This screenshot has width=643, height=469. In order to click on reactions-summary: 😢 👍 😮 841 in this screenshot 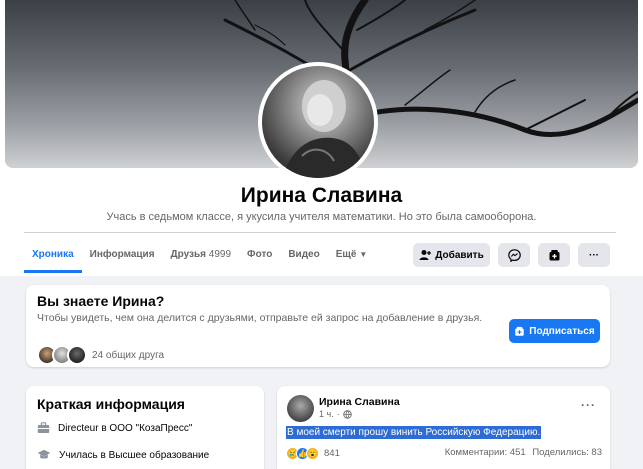, I will do `click(313, 453)`.